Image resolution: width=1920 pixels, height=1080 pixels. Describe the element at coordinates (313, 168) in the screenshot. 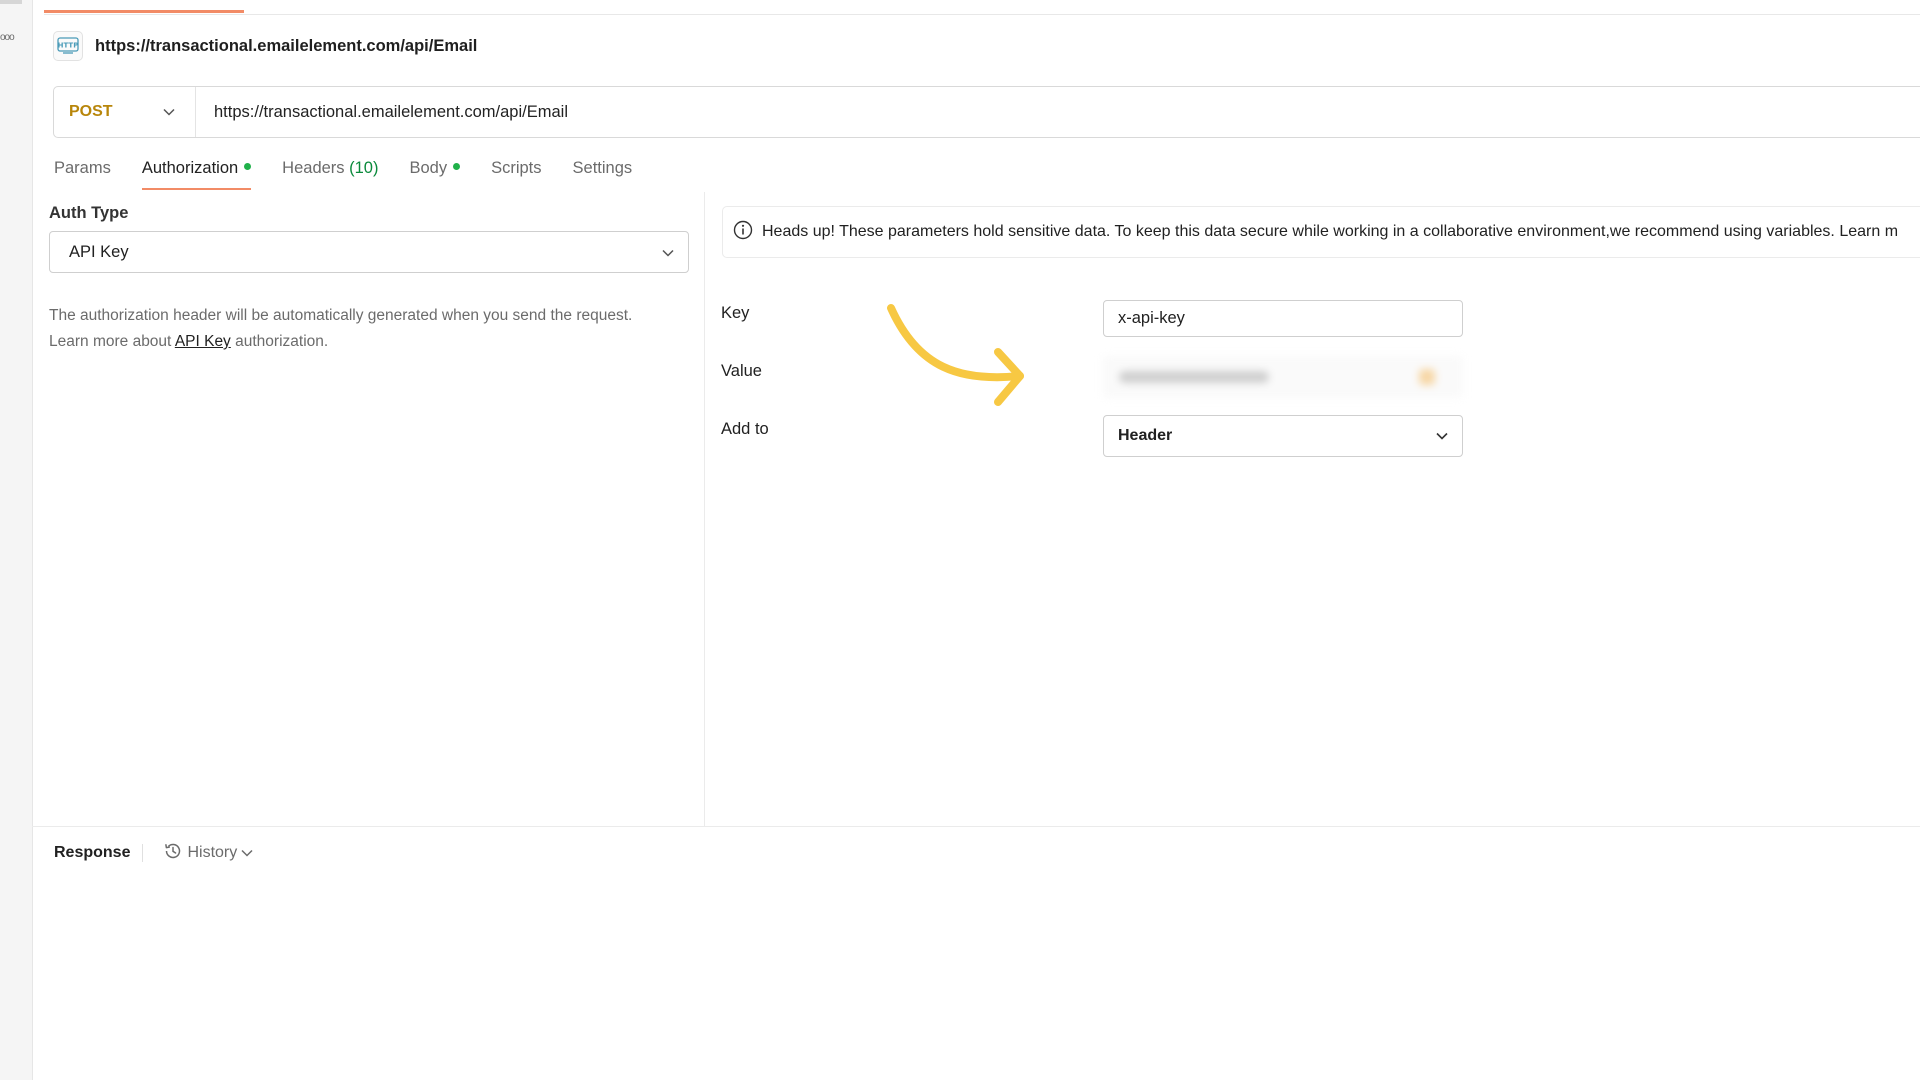

I see `tab-headers-label: Headers` at that location.